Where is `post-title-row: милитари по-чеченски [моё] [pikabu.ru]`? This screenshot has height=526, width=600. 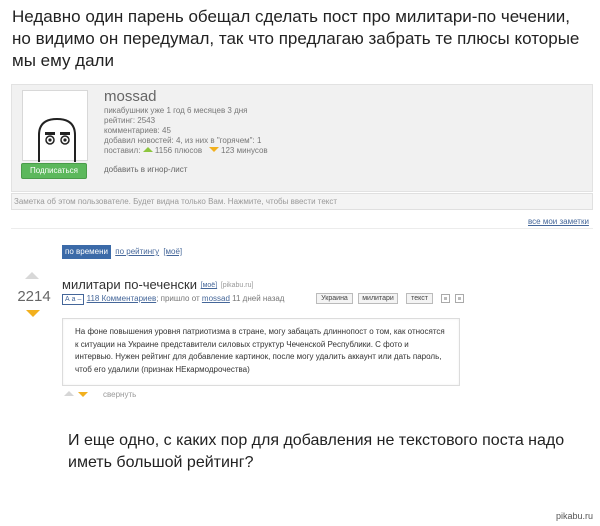
post-title-row: милитари по-чеченски [моё] [pikabu.ru] is located at coordinates (157, 284).